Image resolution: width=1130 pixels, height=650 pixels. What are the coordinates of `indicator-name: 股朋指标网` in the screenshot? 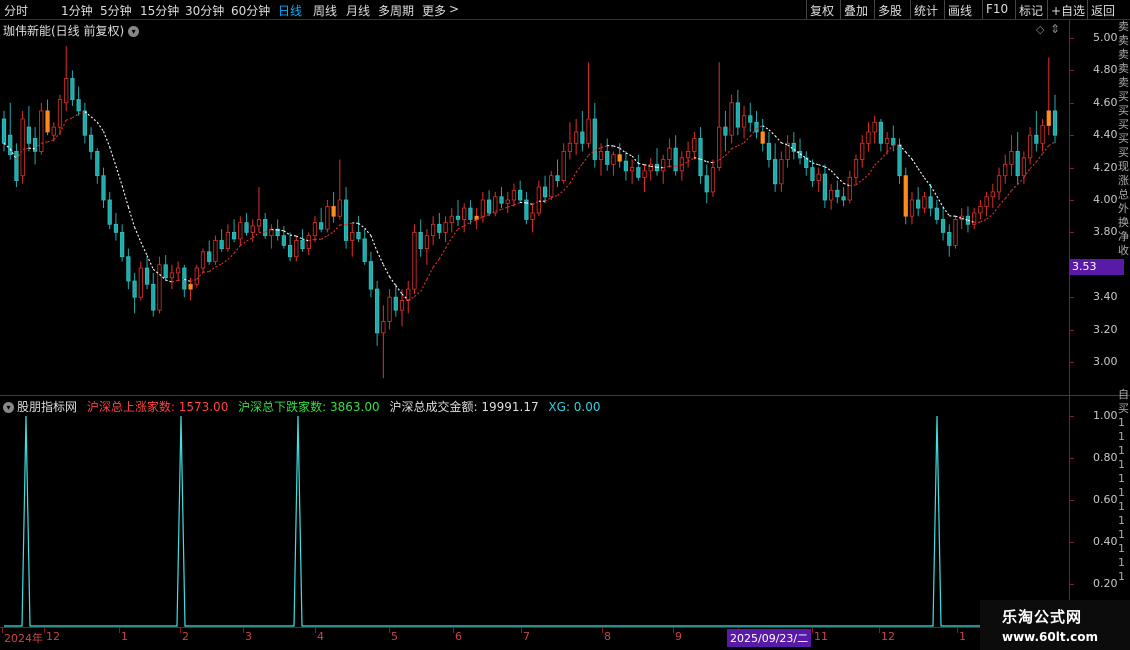 It's located at (47, 407).